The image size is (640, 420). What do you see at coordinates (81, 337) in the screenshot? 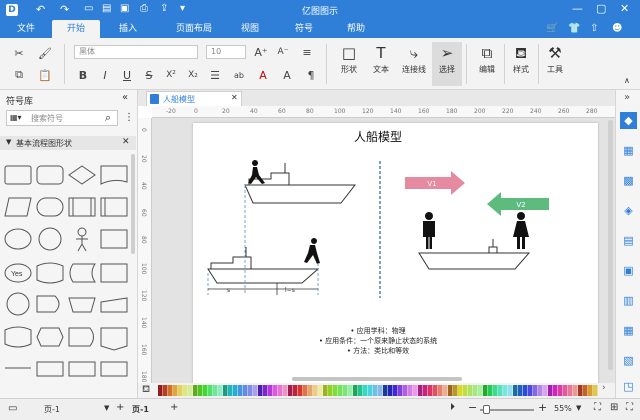
I see `shape-display` at bounding box center [81, 337].